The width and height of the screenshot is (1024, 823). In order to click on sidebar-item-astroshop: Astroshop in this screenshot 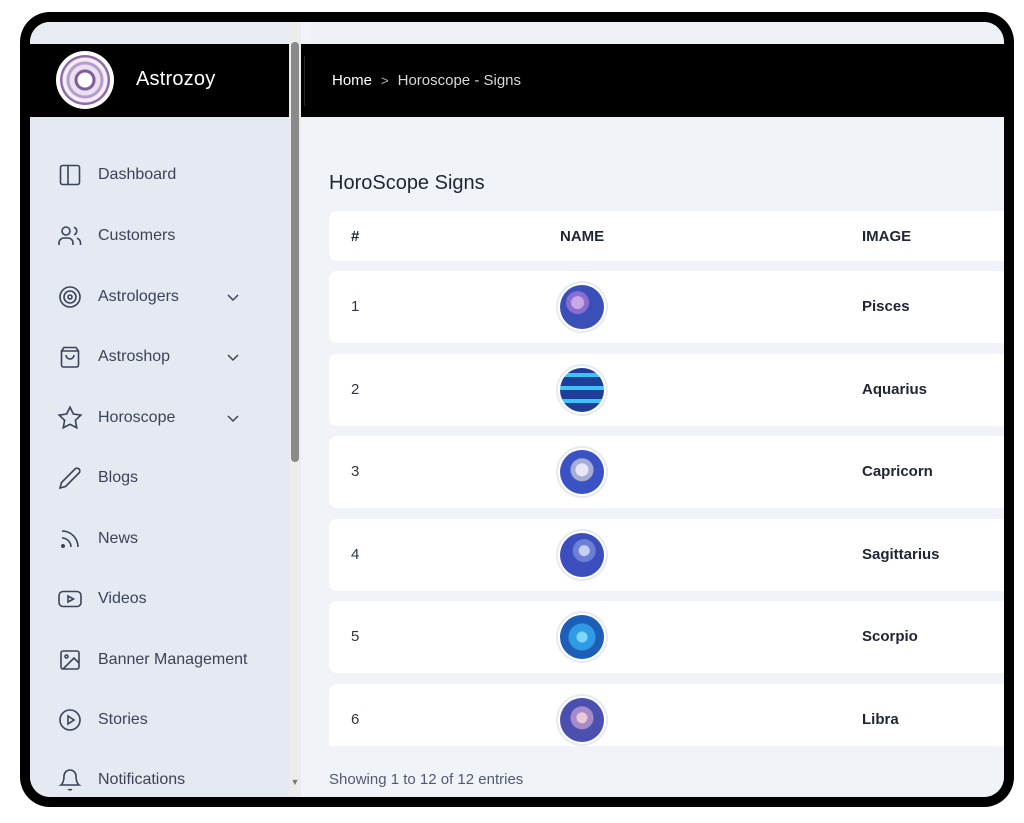, I will do `click(159, 357)`.